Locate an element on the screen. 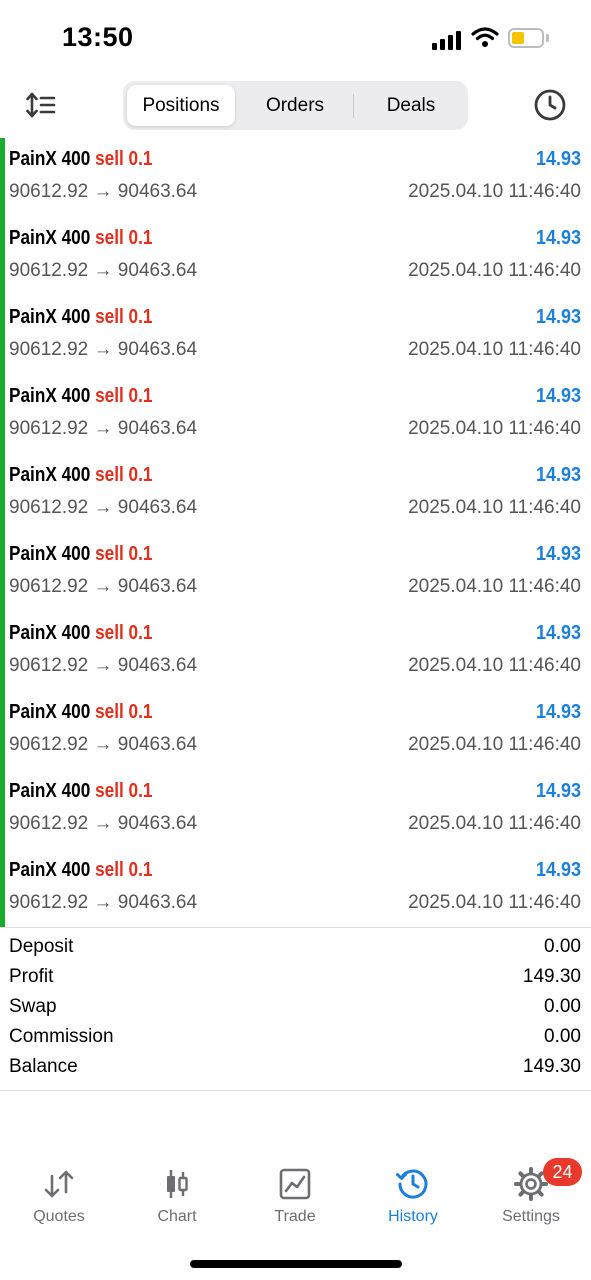 The height and width of the screenshot is (1280, 591). summary-row-swap: Swap 0.00 is located at coordinates (295, 1007).